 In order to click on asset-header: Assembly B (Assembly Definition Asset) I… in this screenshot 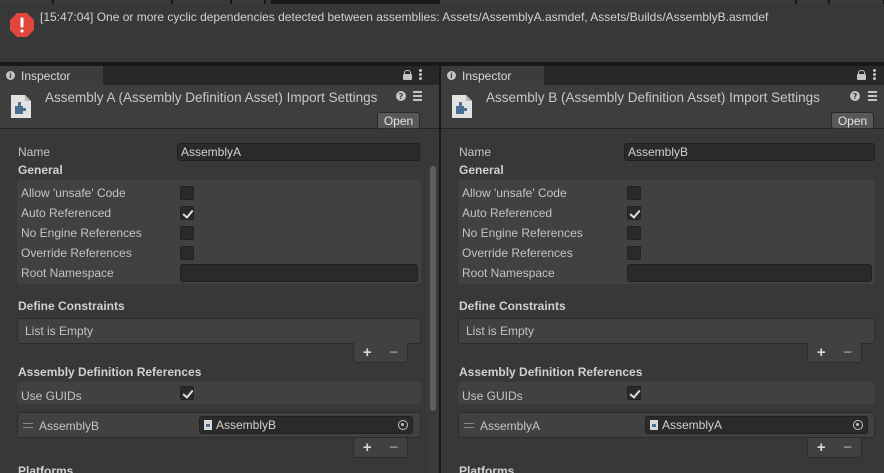, I will do `click(662, 107)`.